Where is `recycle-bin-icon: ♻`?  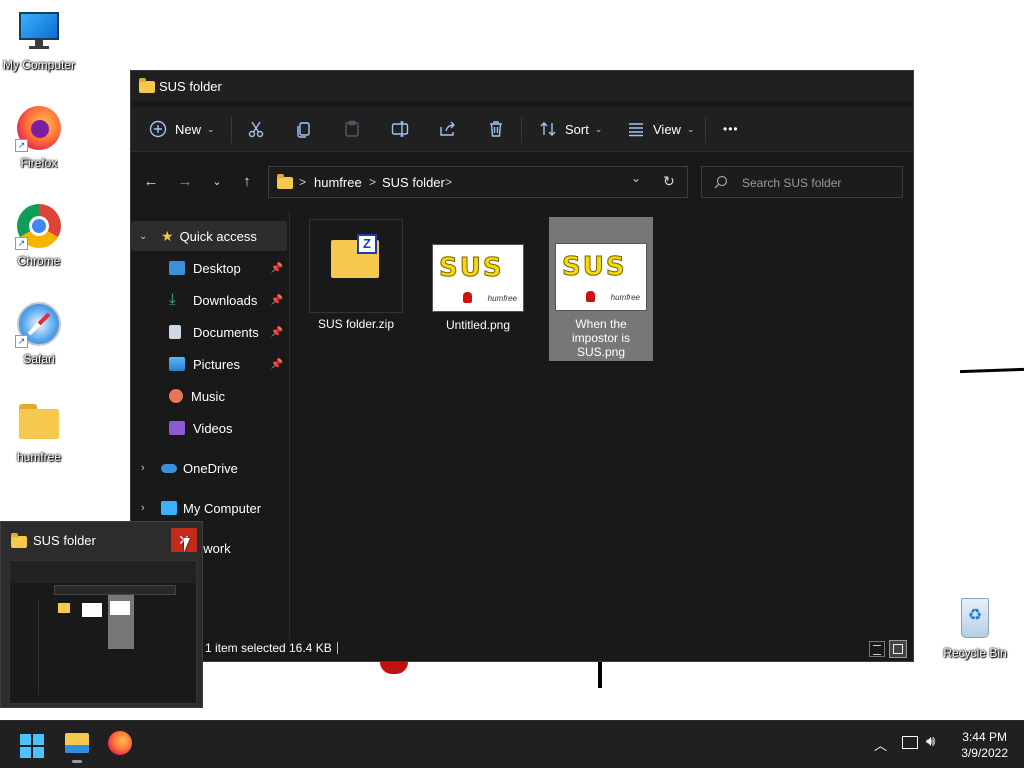
recycle-bin-icon: ♻ is located at coordinates (975, 618).